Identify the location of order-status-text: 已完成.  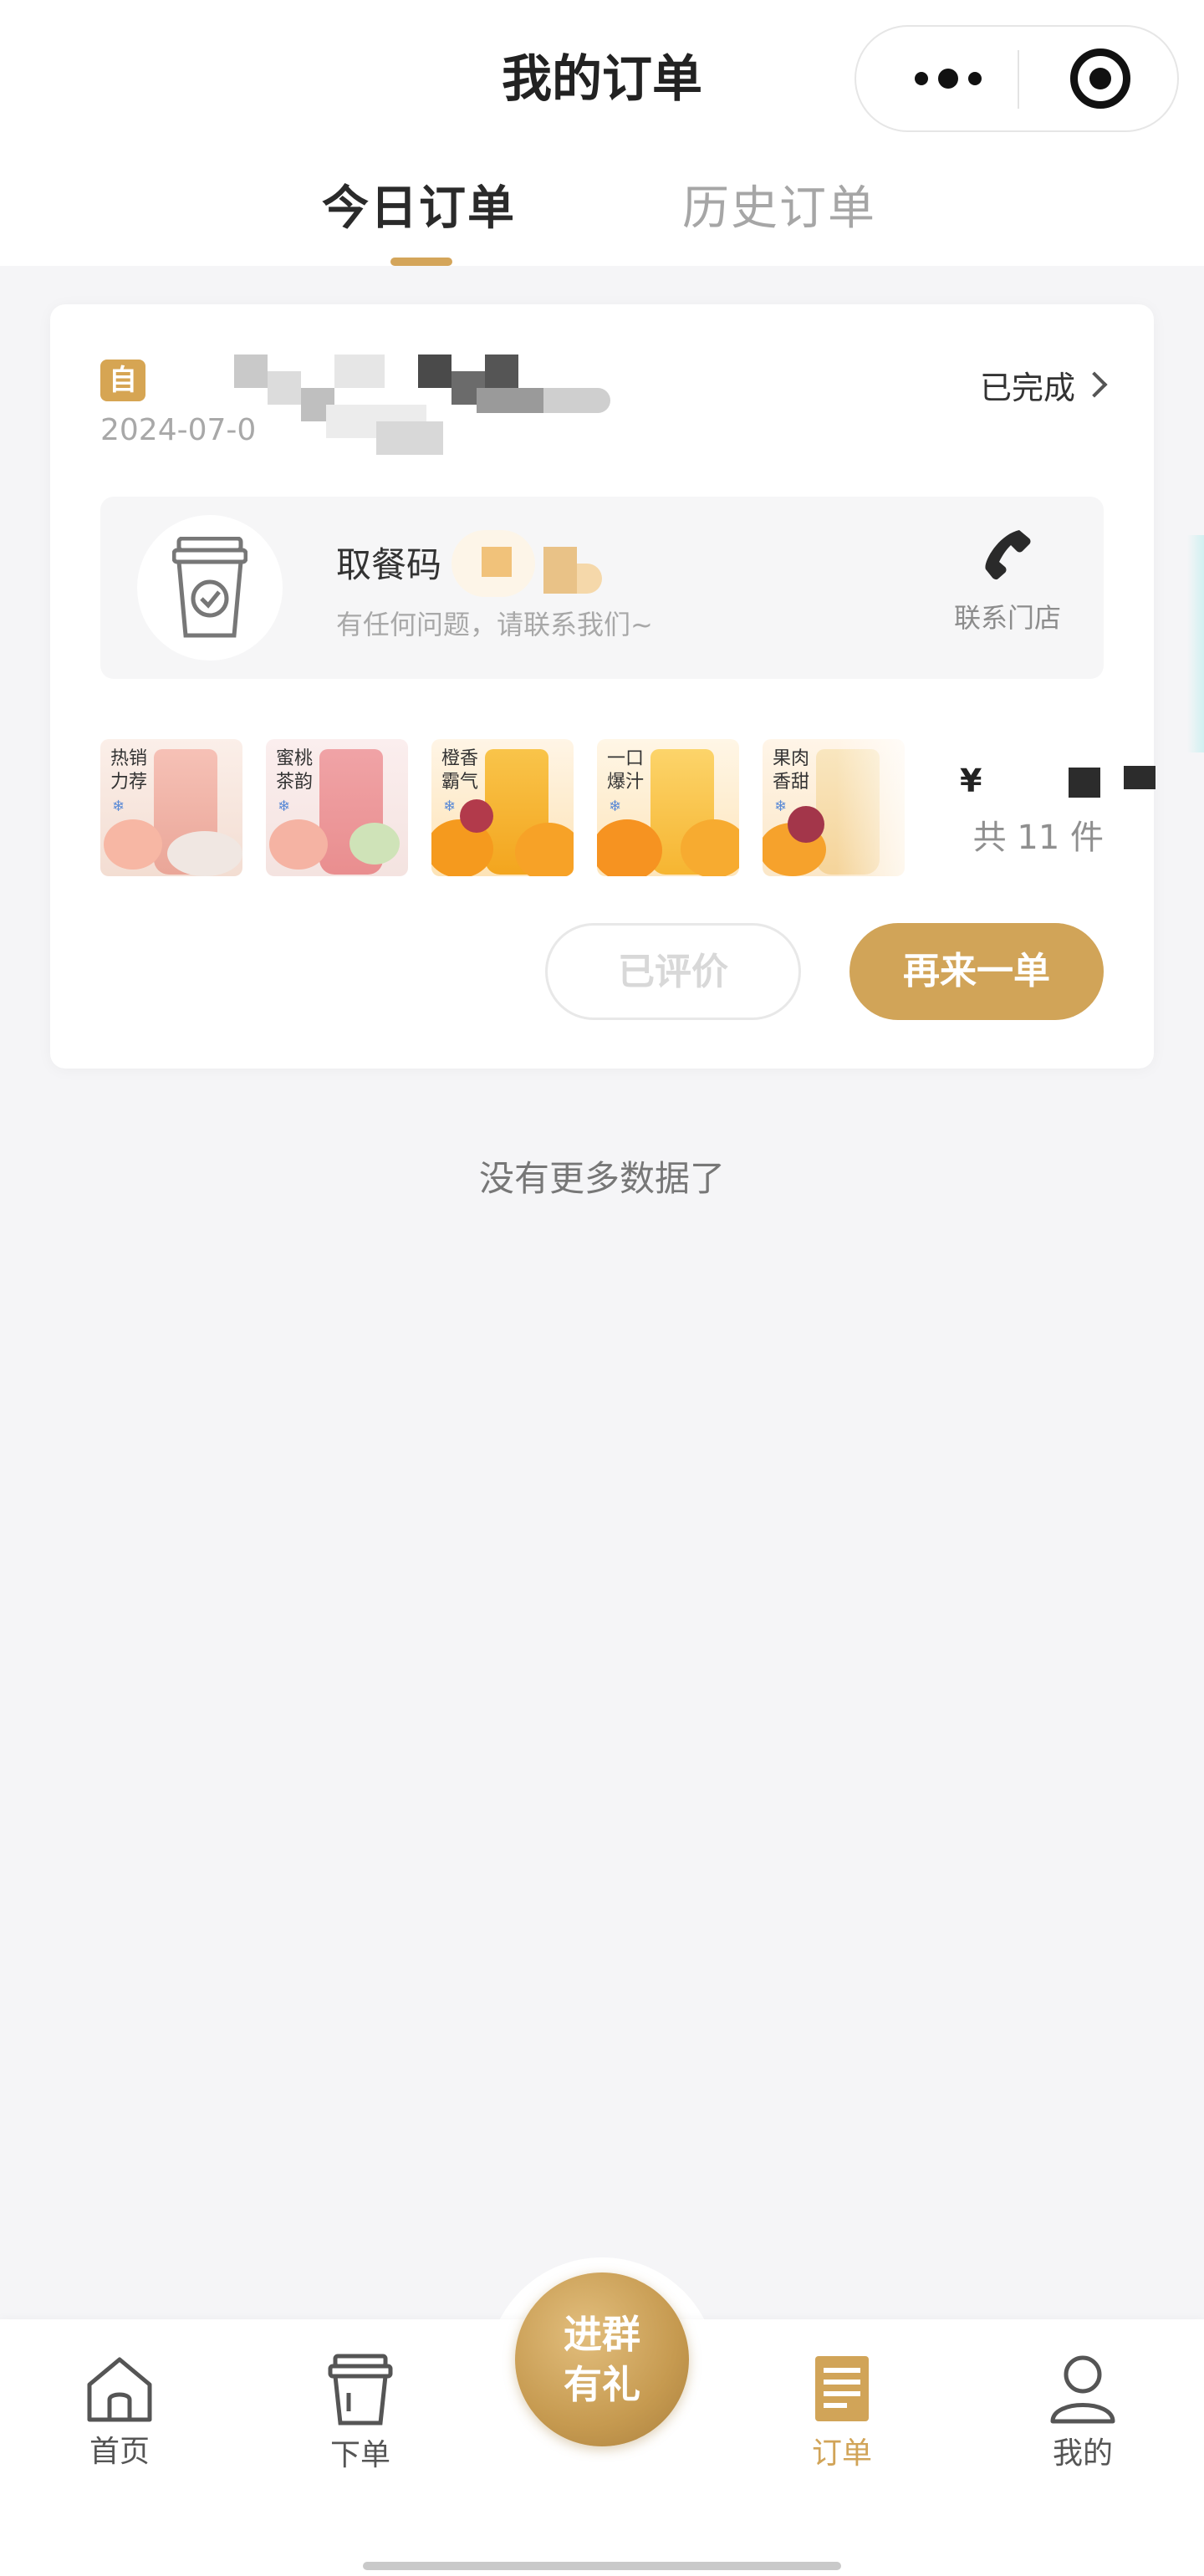
(1027, 387).